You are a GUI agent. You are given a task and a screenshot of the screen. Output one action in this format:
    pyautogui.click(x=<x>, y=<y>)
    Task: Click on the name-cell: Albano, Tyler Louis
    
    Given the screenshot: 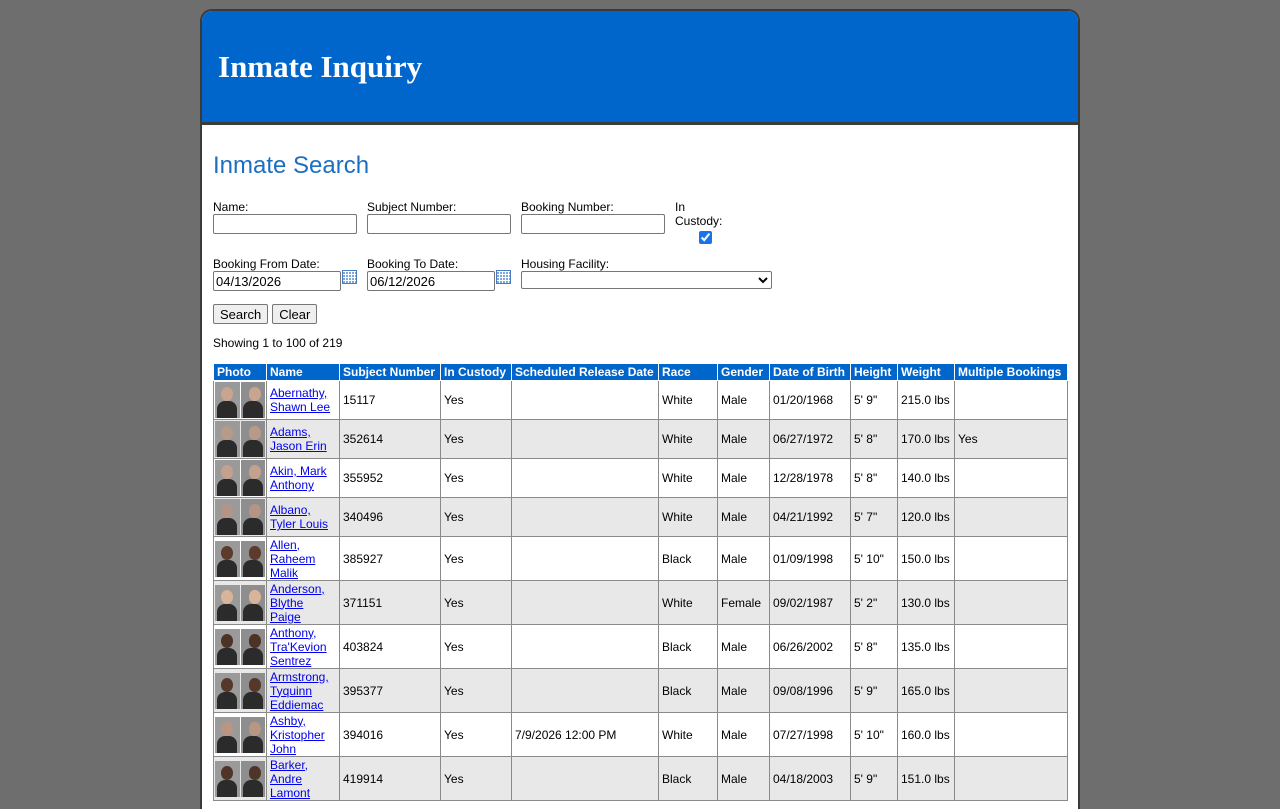 What is the action you would take?
    pyautogui.click(x=303, y=517)
    